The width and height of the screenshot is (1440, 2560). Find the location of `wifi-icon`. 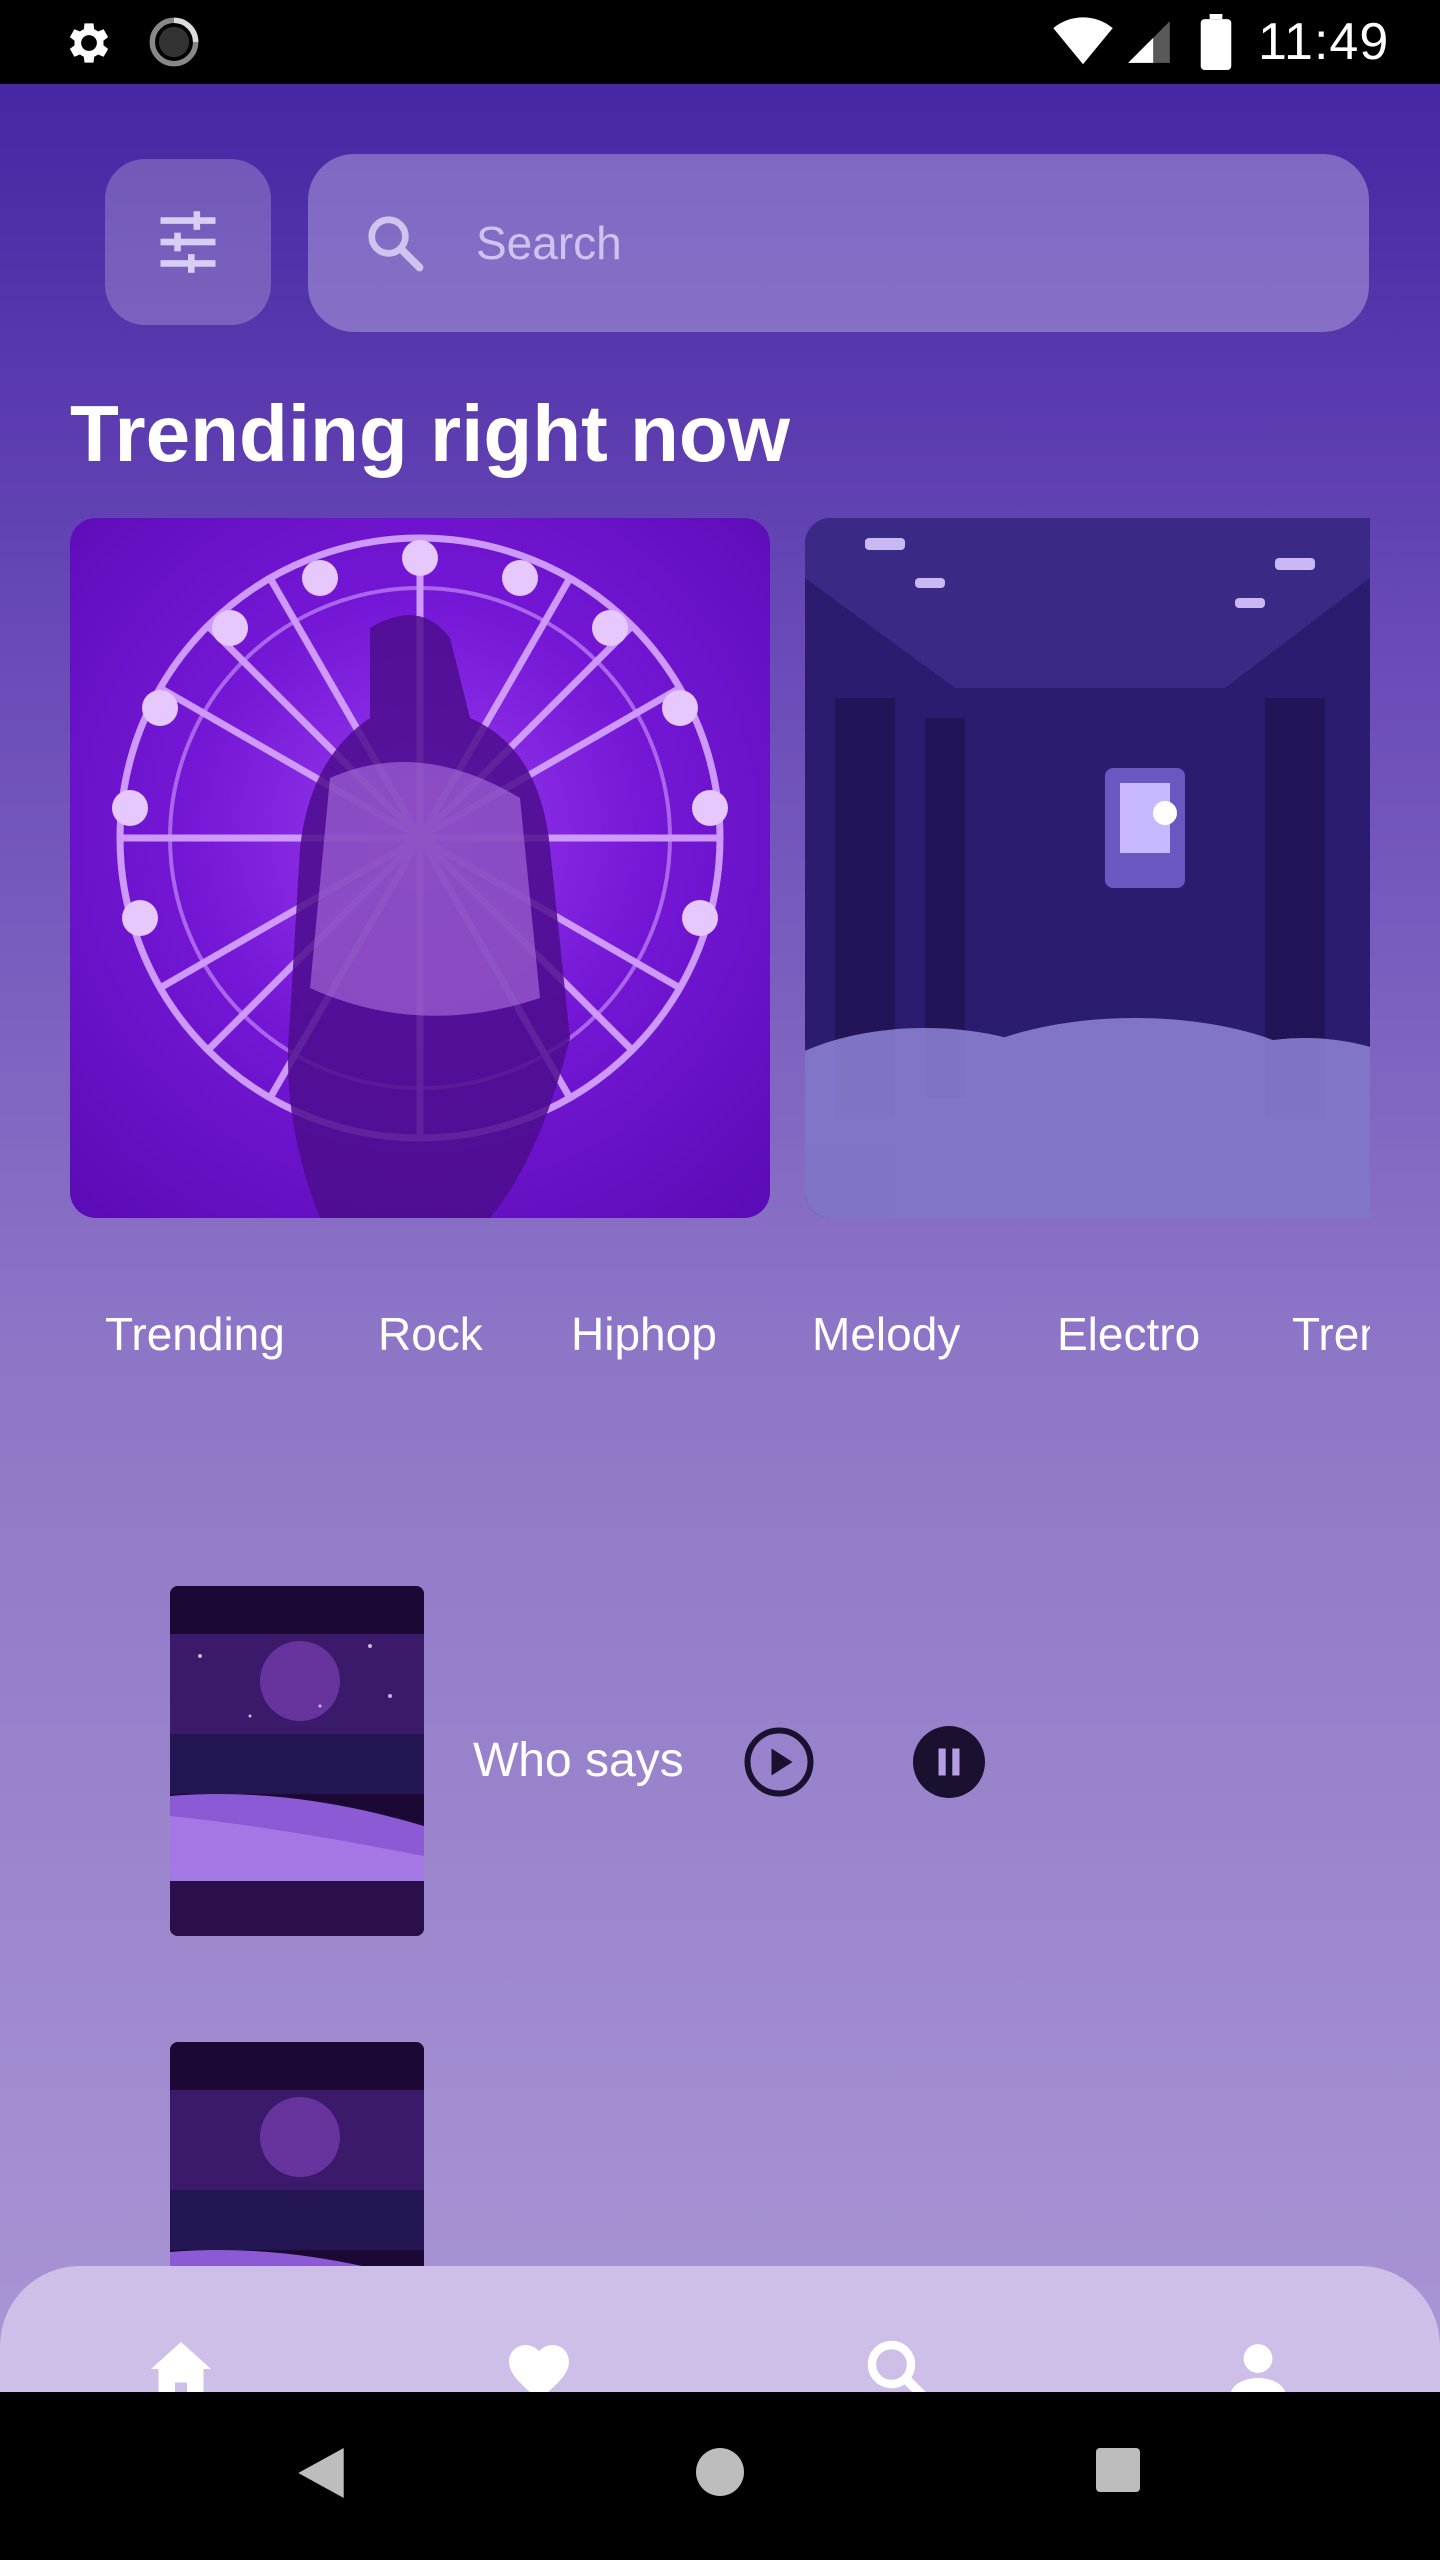

wifi-icon is located at coordinates (1083, 41).